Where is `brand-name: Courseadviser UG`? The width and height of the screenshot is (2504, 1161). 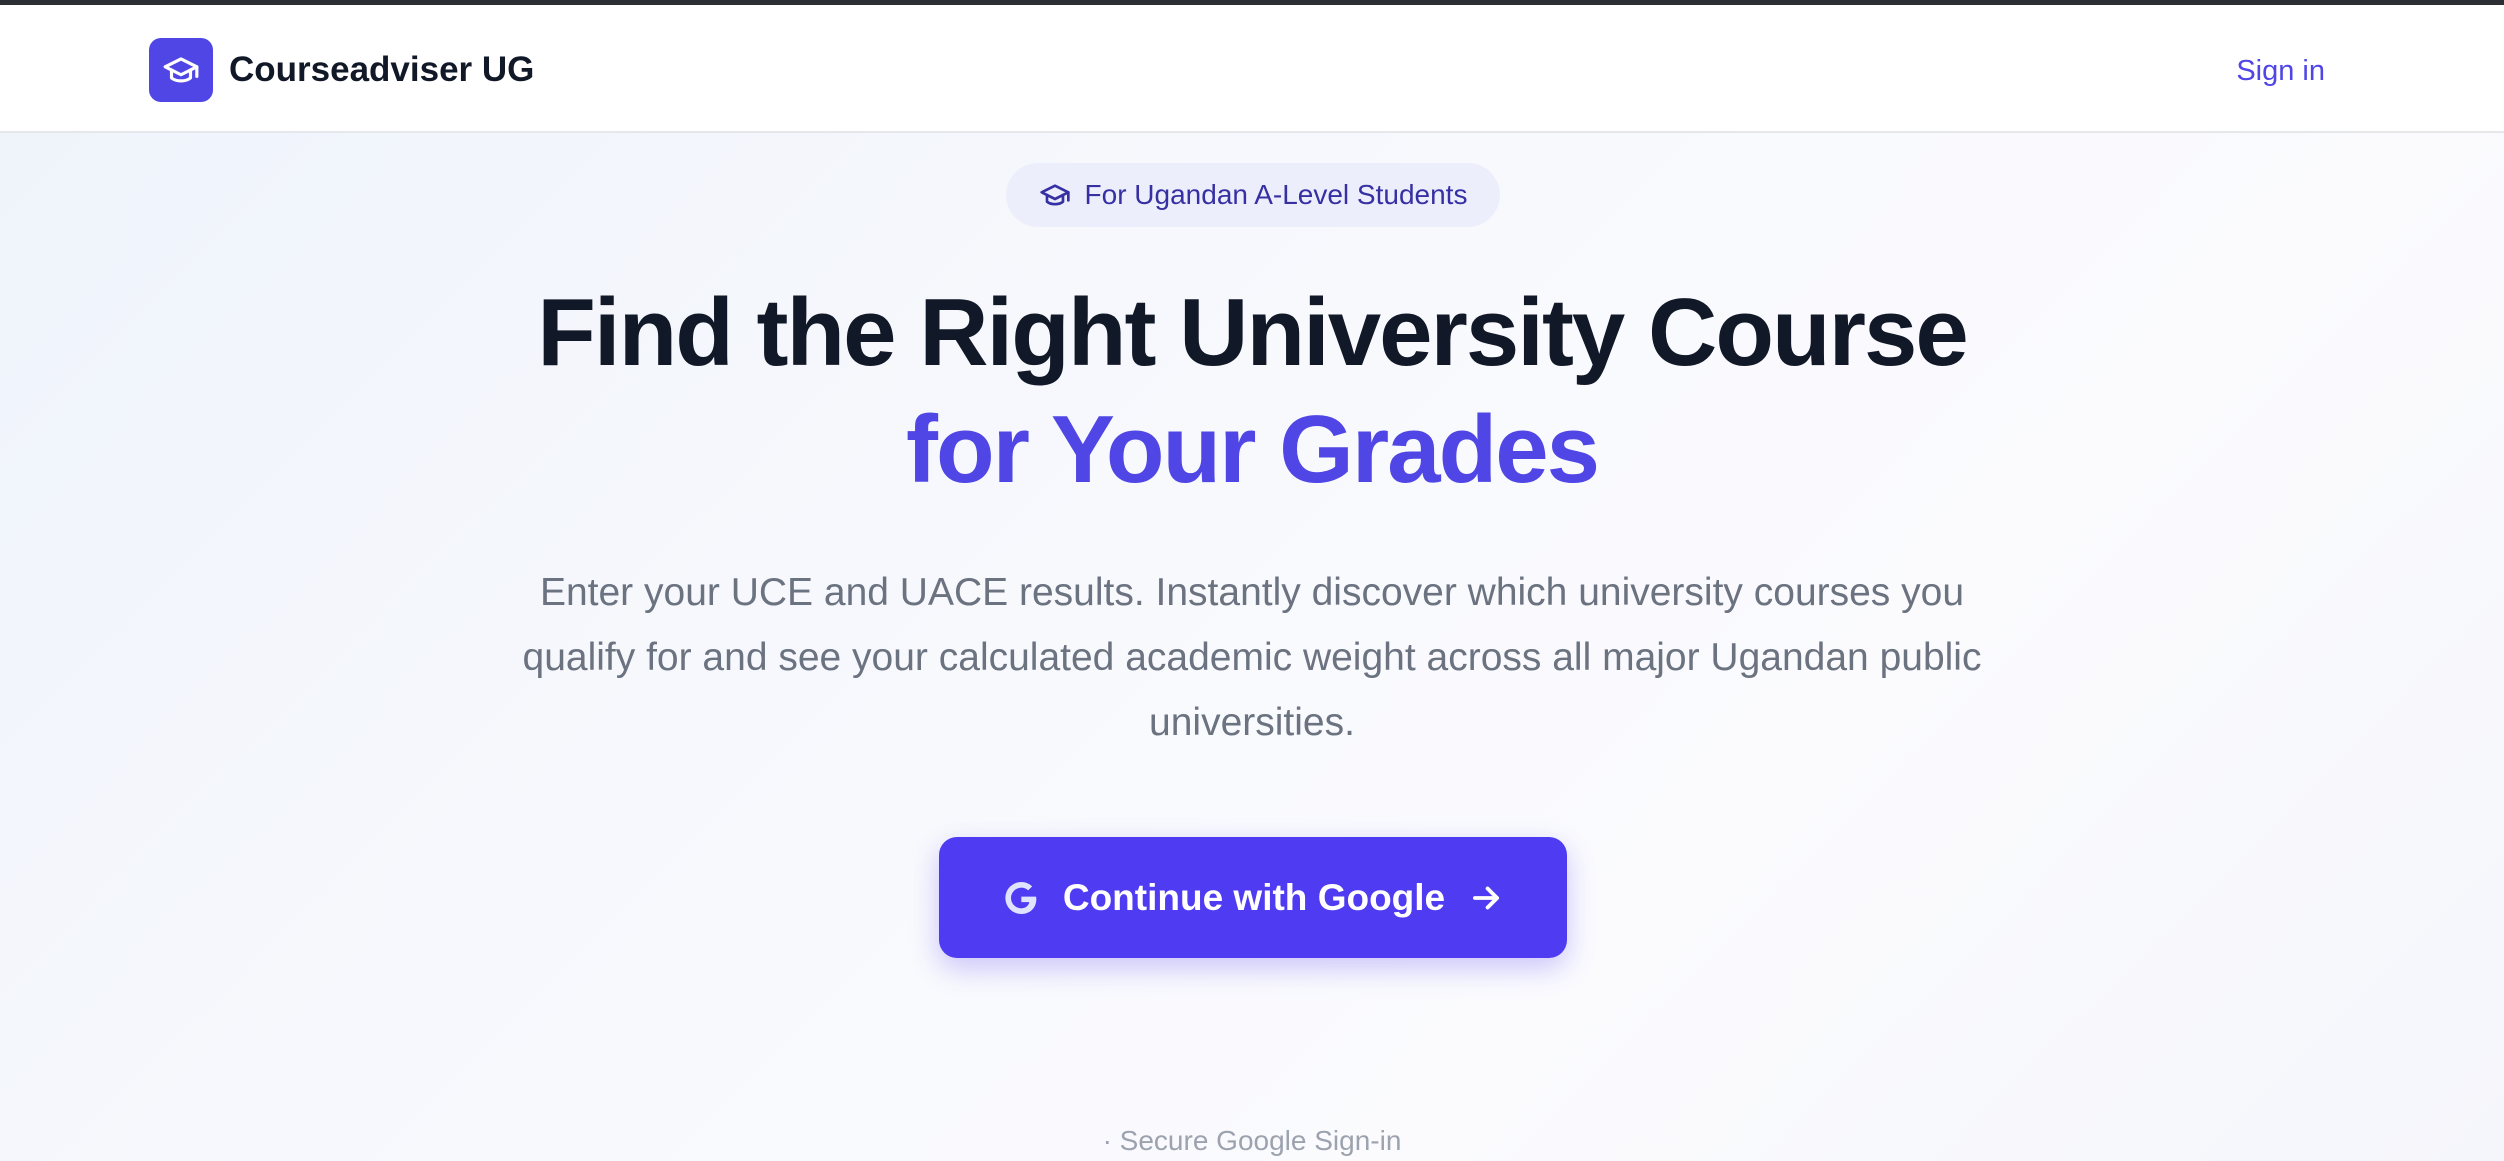
brand-name: Courseadviser UG is located at coordinates (381, 70).